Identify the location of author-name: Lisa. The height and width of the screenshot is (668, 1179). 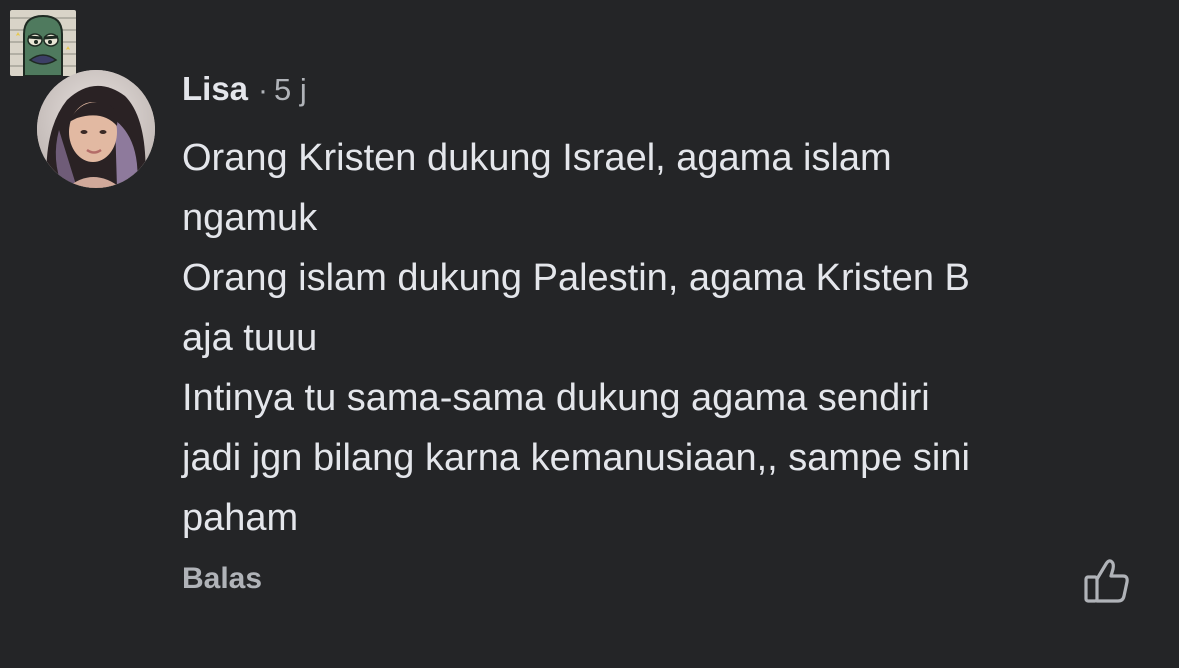
(215, 89).